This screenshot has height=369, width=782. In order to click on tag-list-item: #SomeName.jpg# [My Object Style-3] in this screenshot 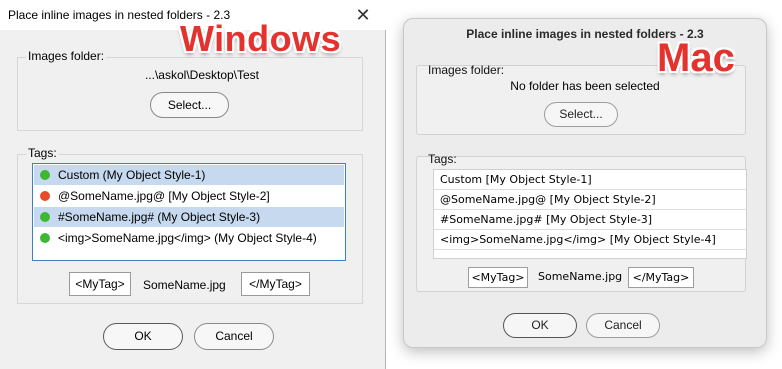, I will do `click(590, 220)`.